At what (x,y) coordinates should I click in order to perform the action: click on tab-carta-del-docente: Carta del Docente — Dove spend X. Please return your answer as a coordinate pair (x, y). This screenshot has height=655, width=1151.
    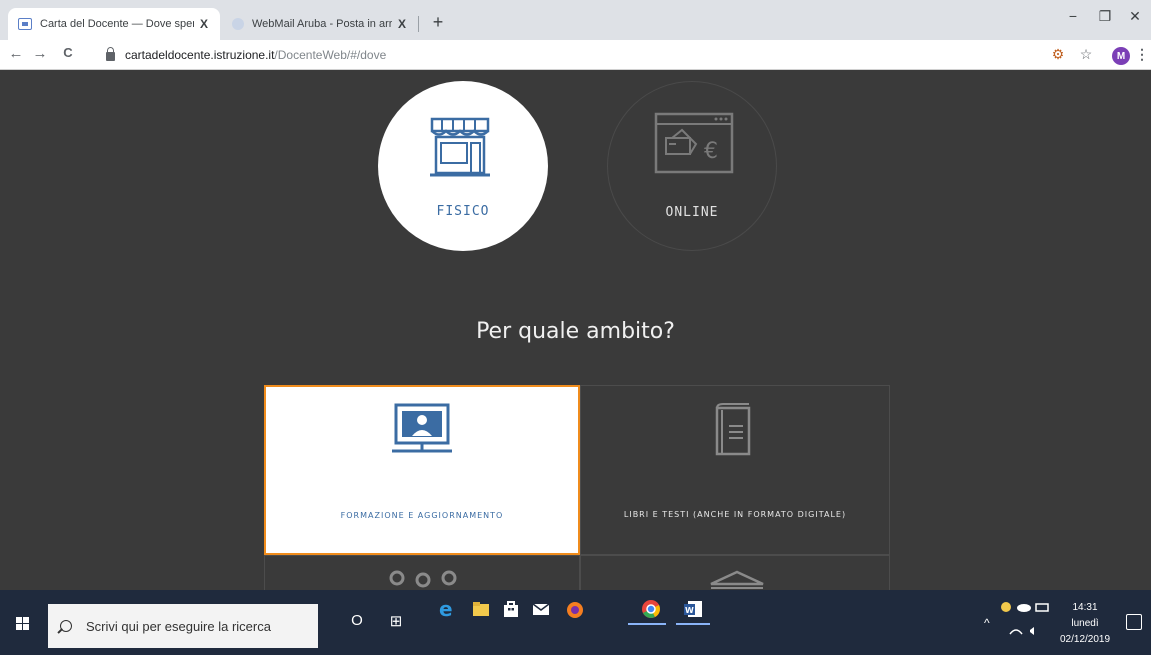
    Looking at the image, I should click on (114, 24).